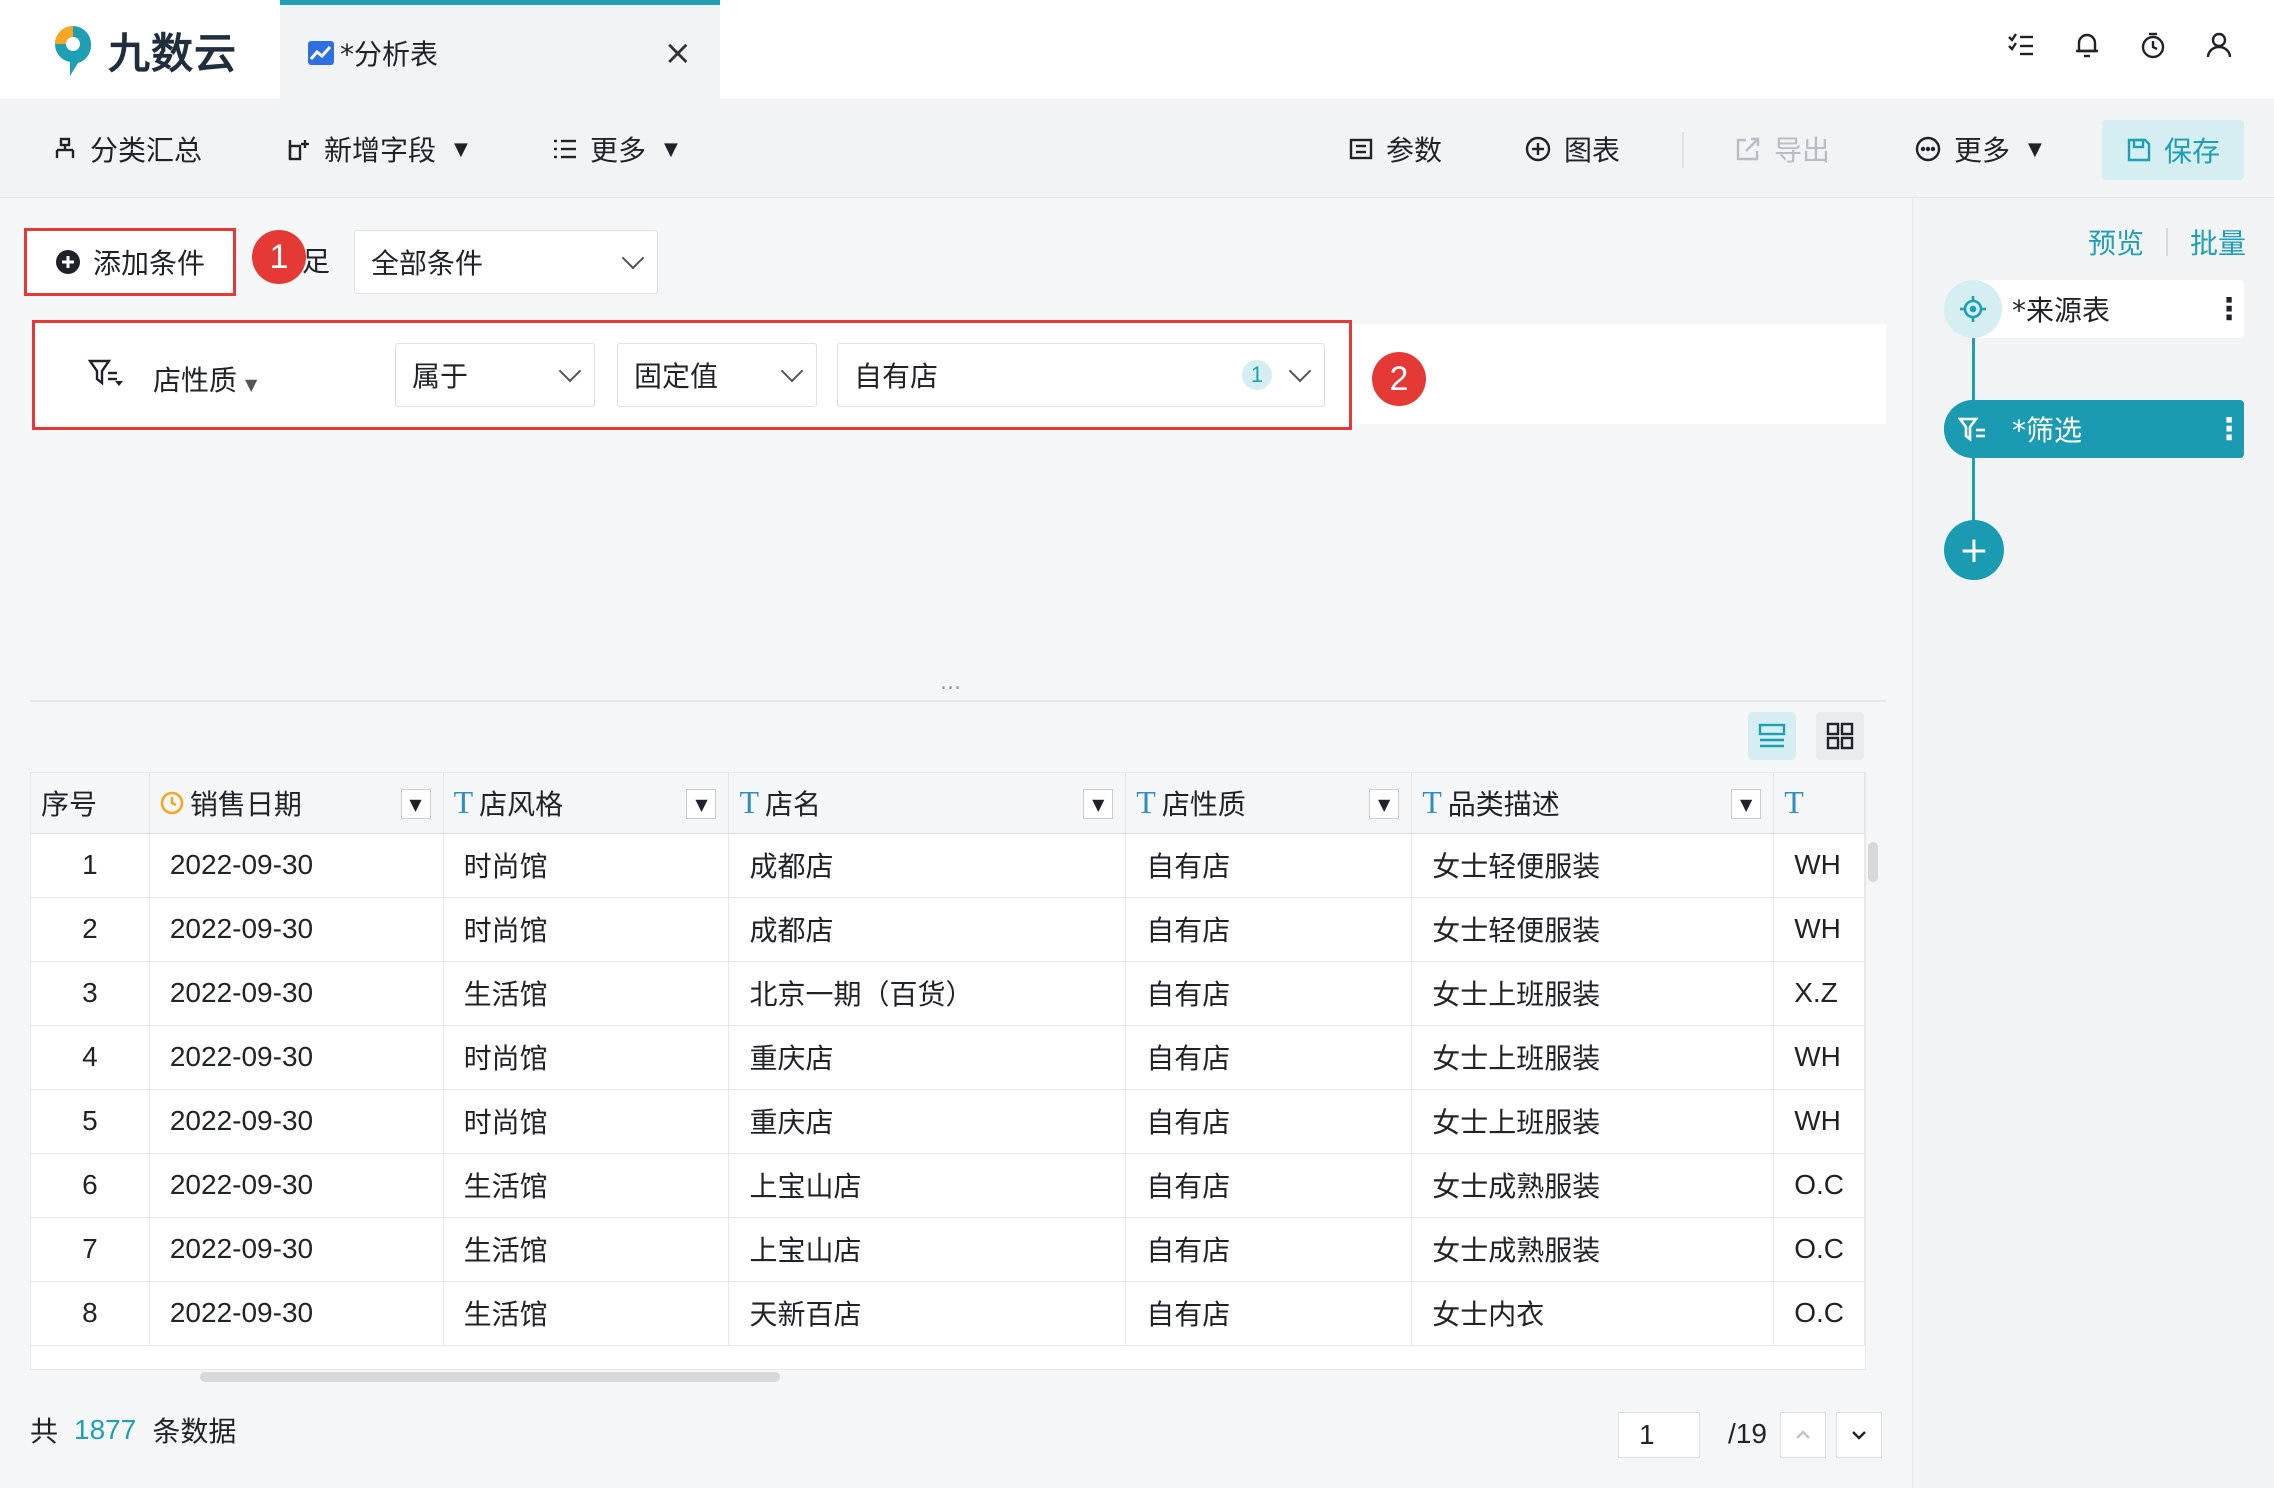 This screenshot has width=2274, height=1488. I want to click on tab-analysis-table: *分析表 ×, so click(500, 50).